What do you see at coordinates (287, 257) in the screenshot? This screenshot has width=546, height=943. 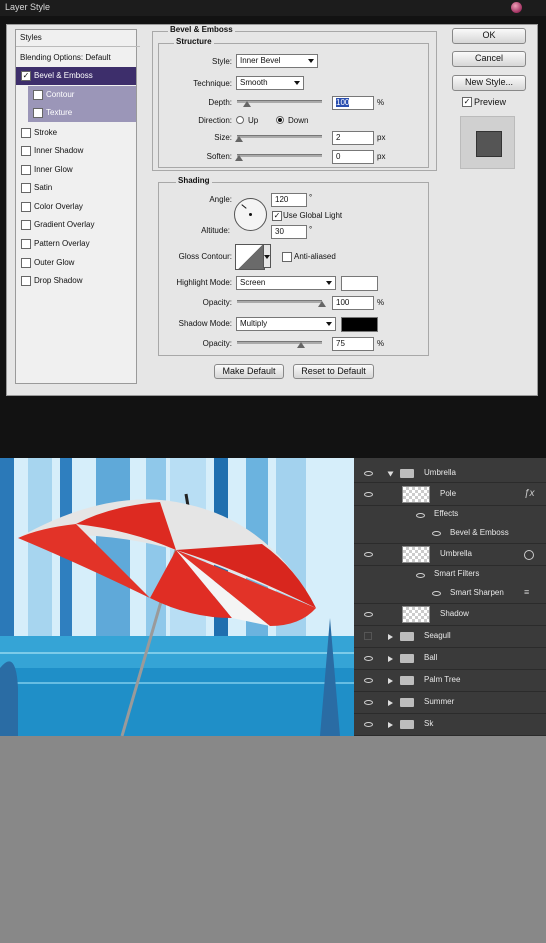 I see `anti-aliased-checkbox` at bounding box center [287, 257].